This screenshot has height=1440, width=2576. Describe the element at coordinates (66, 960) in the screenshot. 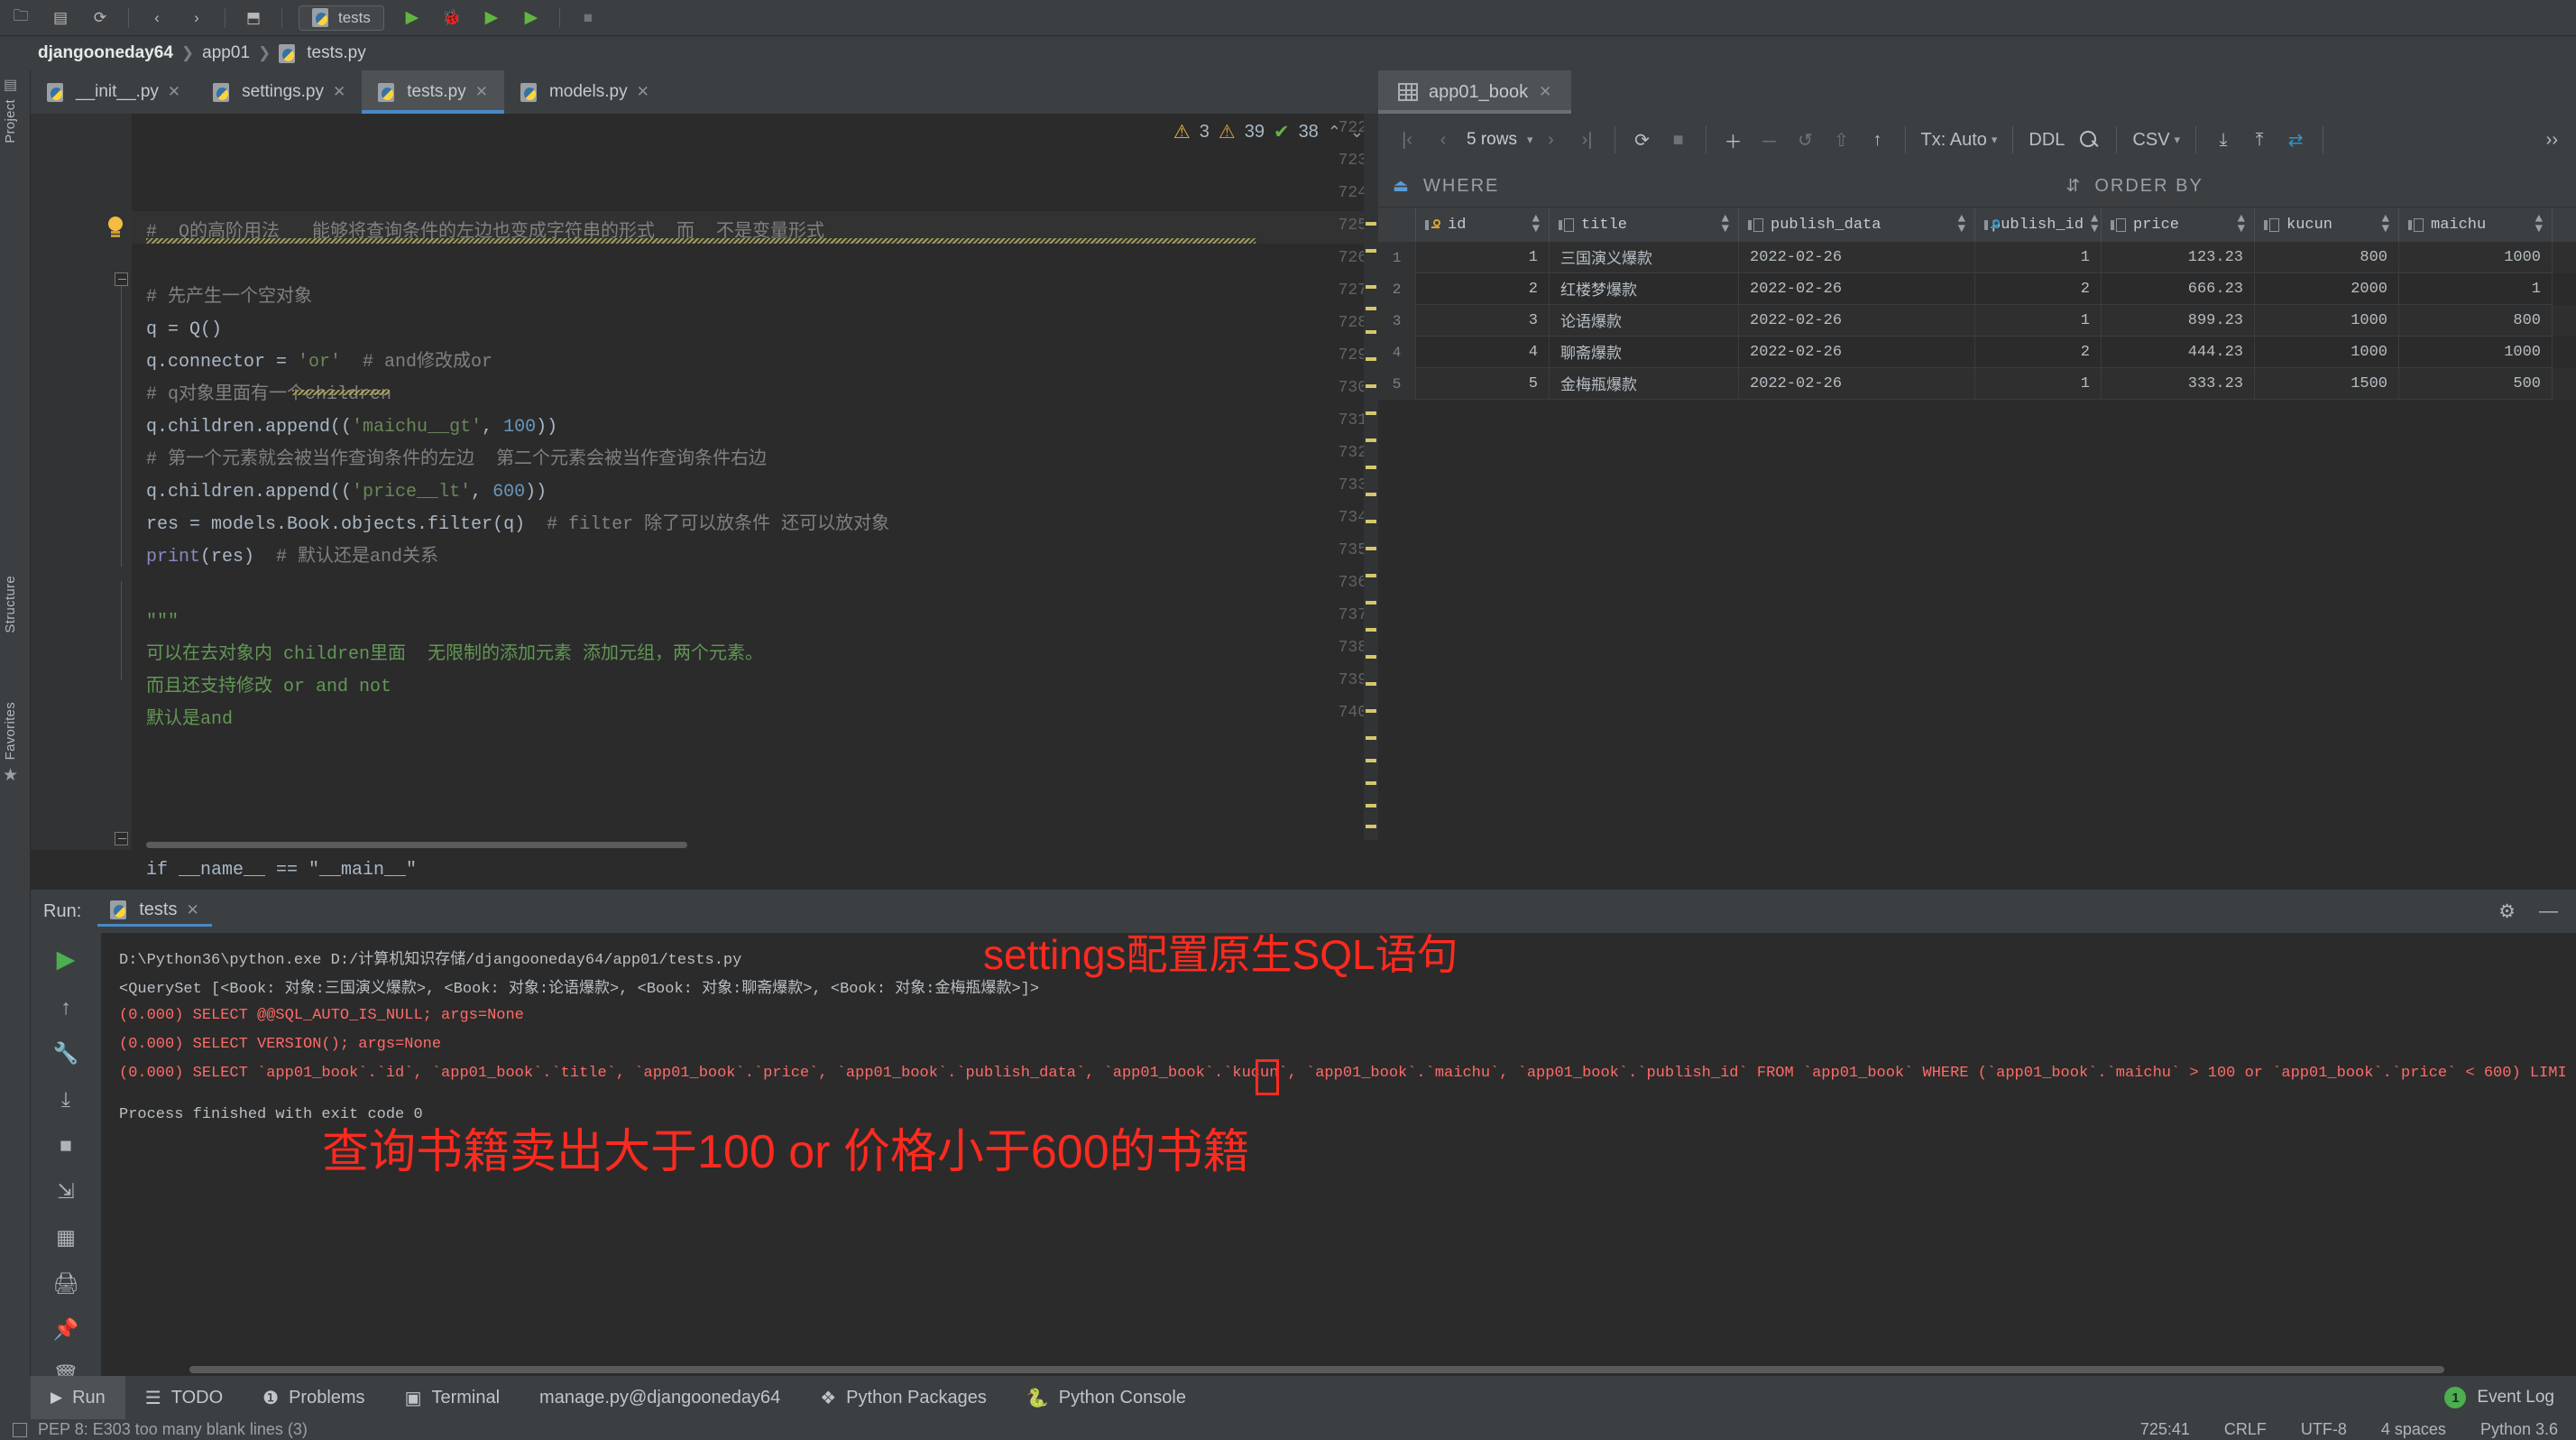

I see `rerun-icon: ▶` at that location.